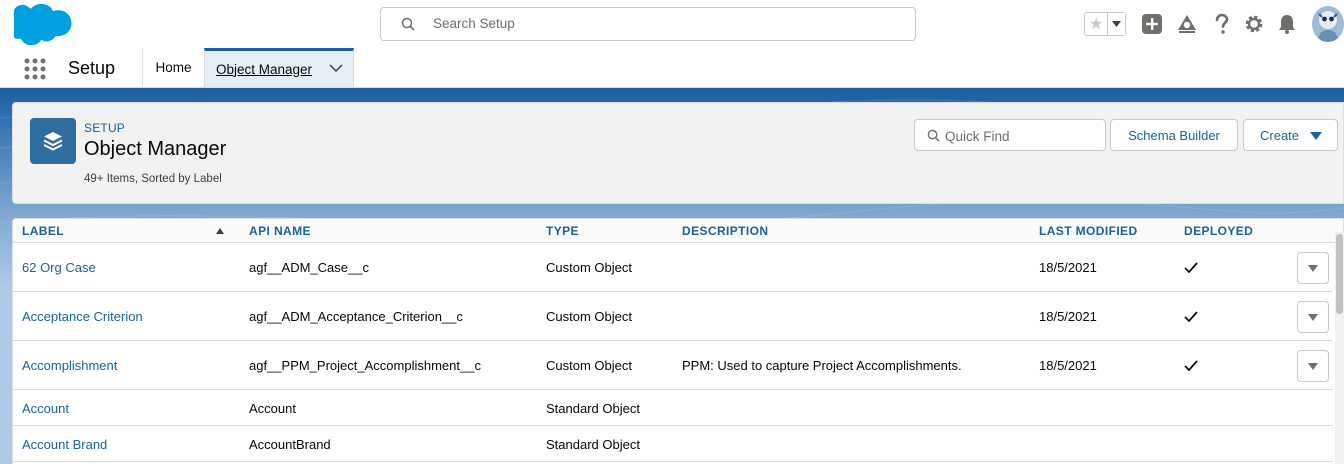  Describe the element at coordinates (272, 408) in the screenshot. I see `row-api-name: Account` at that location.